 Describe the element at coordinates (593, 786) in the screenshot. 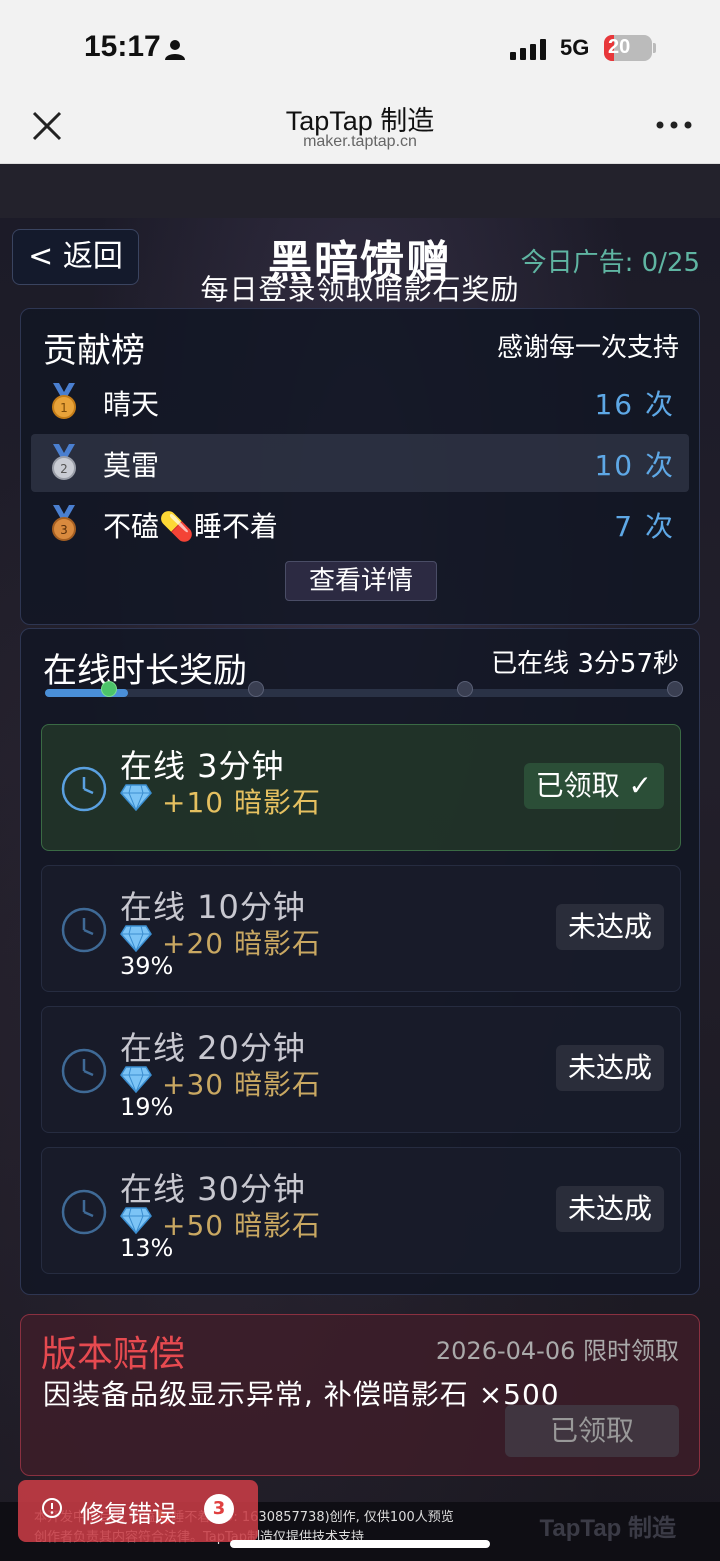

I see `claimed-status: 已领取 ✓` at that location.